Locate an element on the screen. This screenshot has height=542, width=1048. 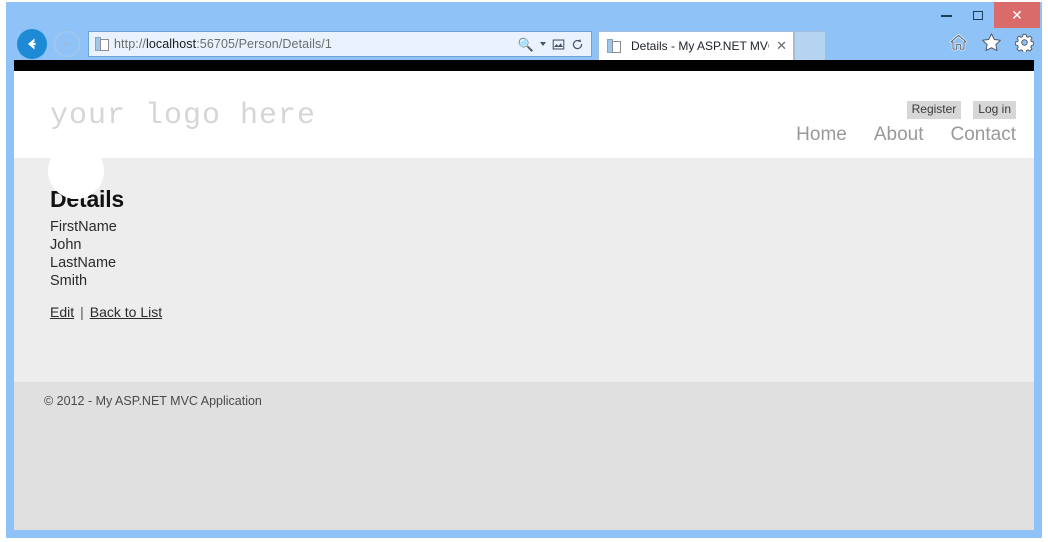
home-icon is located at coordinates (958, 42).